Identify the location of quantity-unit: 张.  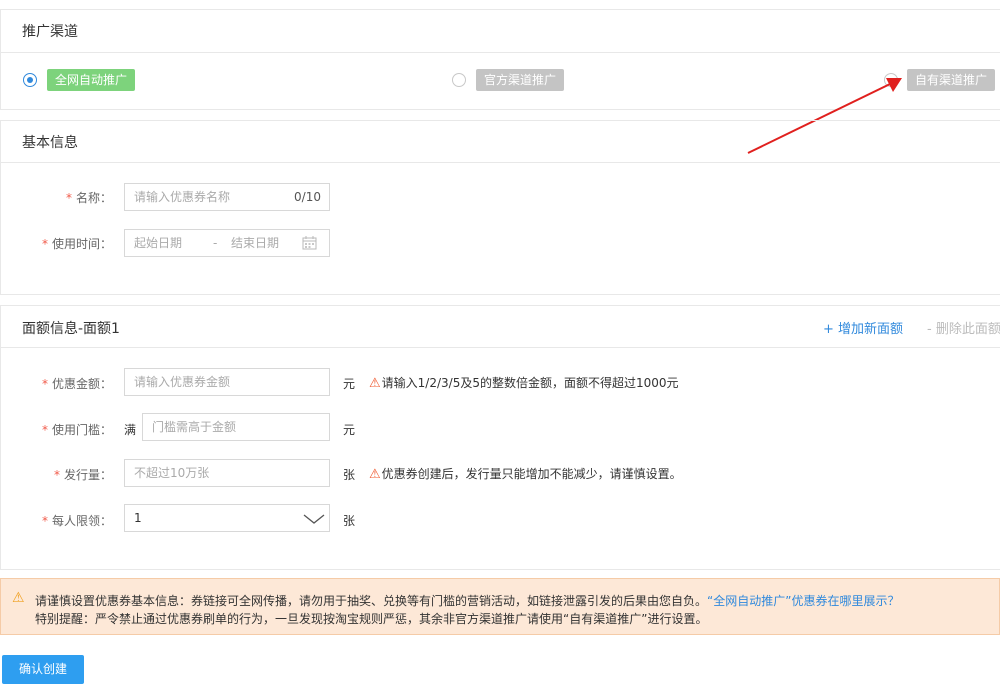
(349, 475).